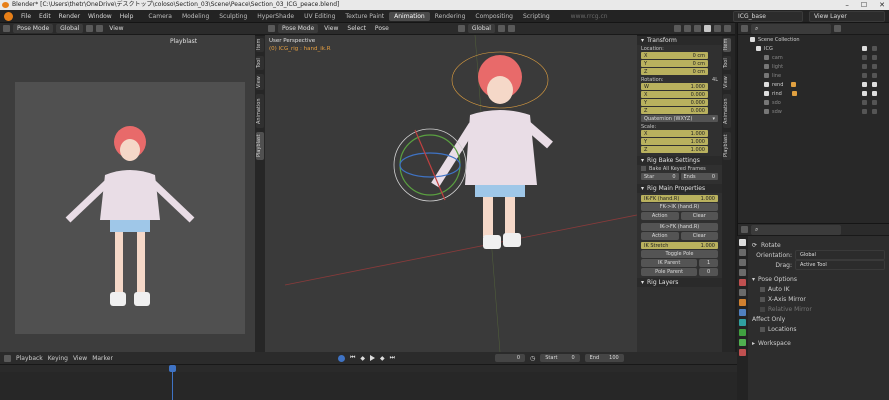 The image size is (889, 400). I want to click on timeline-menu-view: View, so click(80, 358).